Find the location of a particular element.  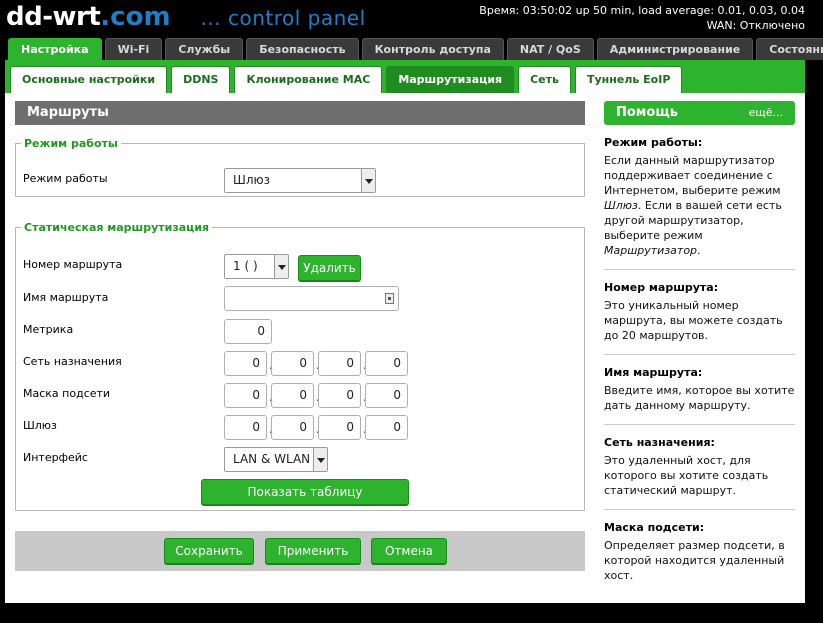

route-number-select: 1 ( ) is located at coordinates (256, 266).